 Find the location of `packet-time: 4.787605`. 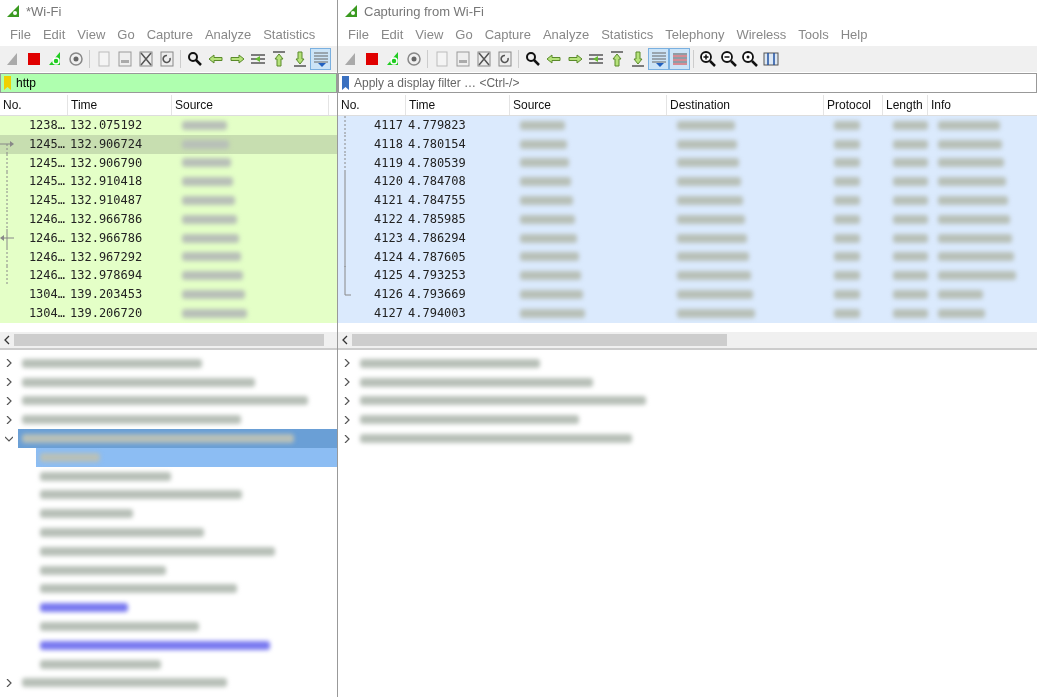

packet-time: 4.787605 is located at coordinates (437, 257).